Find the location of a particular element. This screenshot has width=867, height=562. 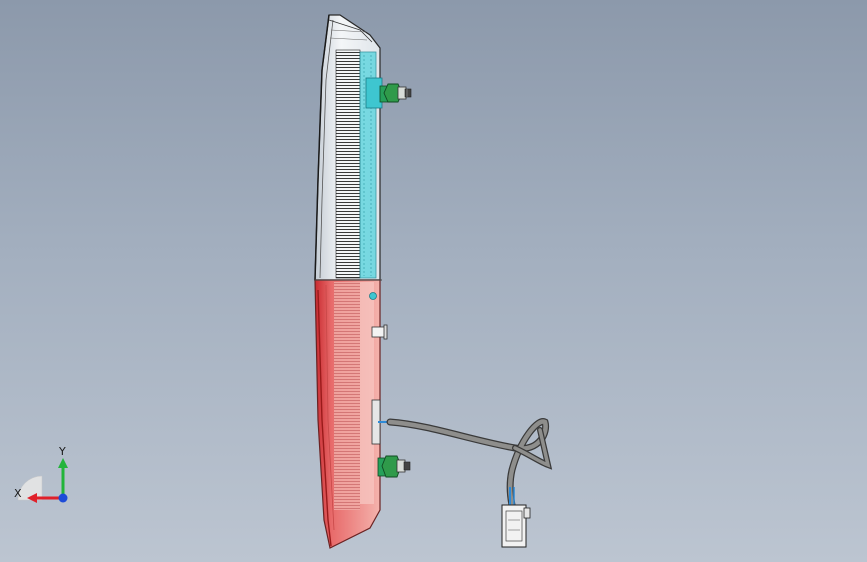

harness-connector is located at coordinates (516, 526).